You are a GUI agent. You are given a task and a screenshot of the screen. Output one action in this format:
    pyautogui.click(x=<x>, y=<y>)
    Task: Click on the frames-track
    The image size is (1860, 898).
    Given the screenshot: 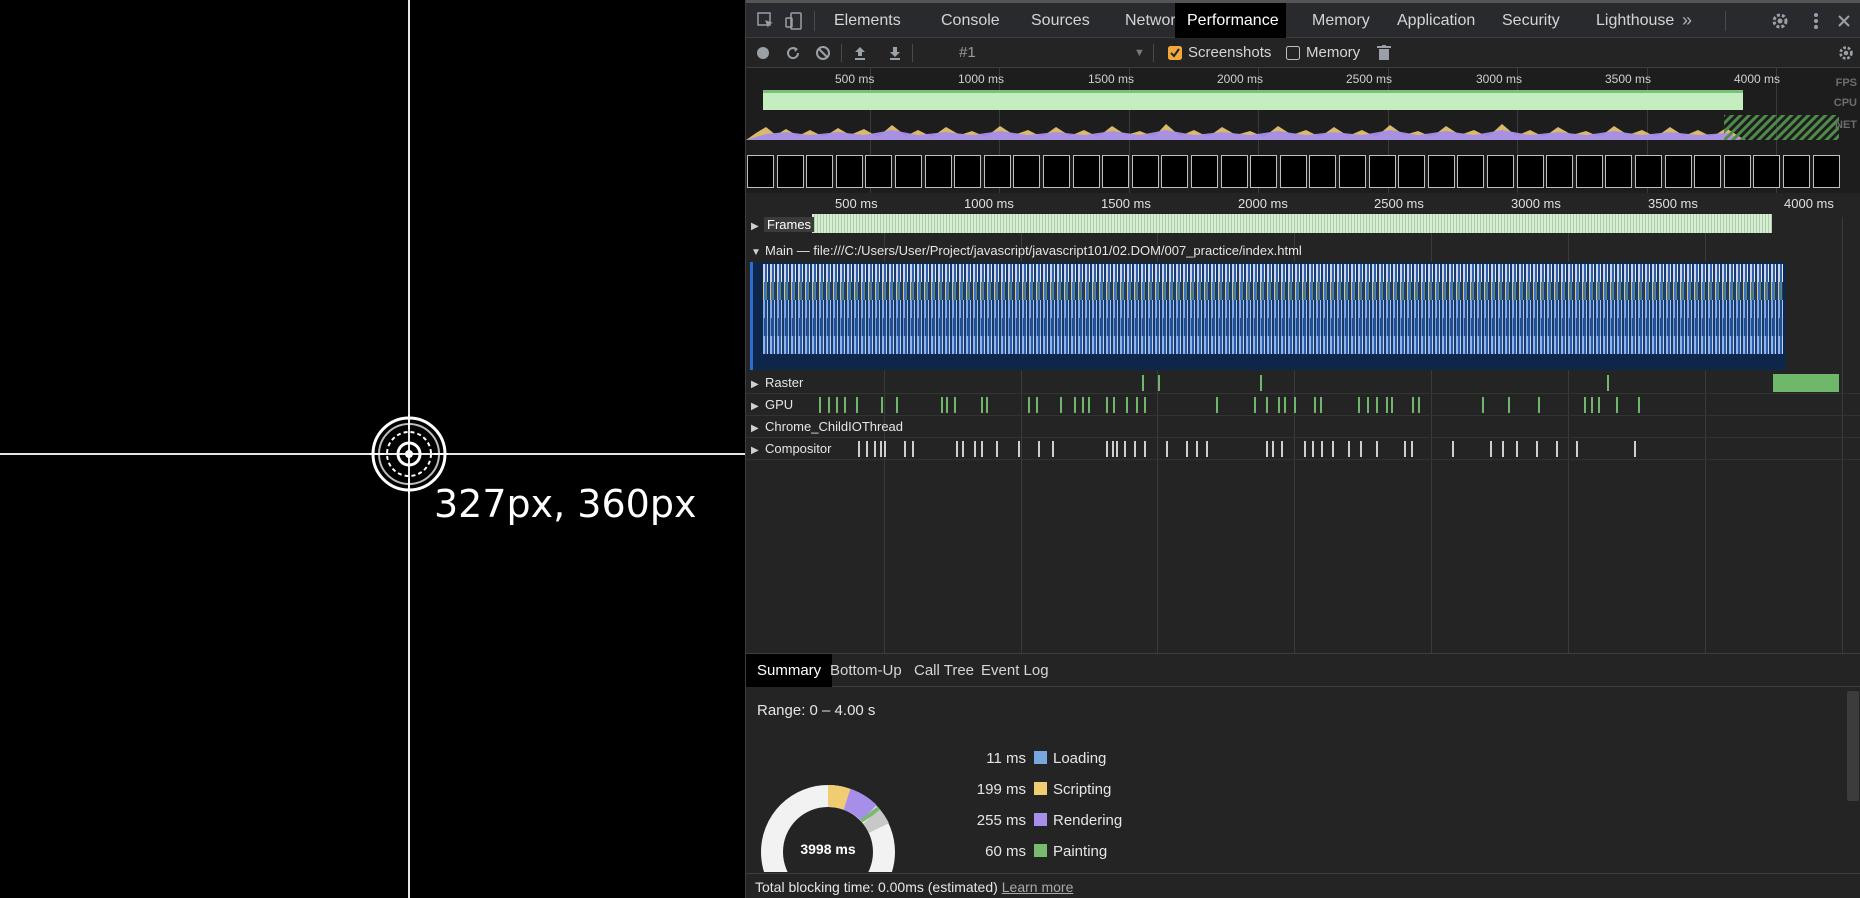 What is the action you would take?
    pyautogui.click(x=1292, y=223)
    